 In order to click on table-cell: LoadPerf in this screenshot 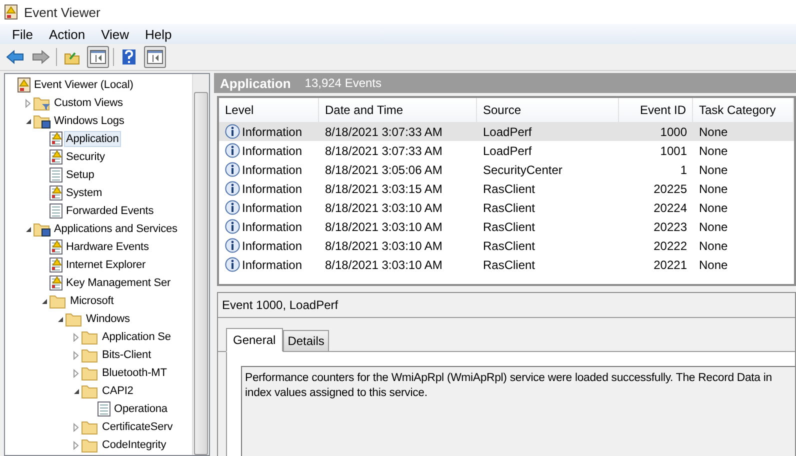, I will do `click(548, 131)`.